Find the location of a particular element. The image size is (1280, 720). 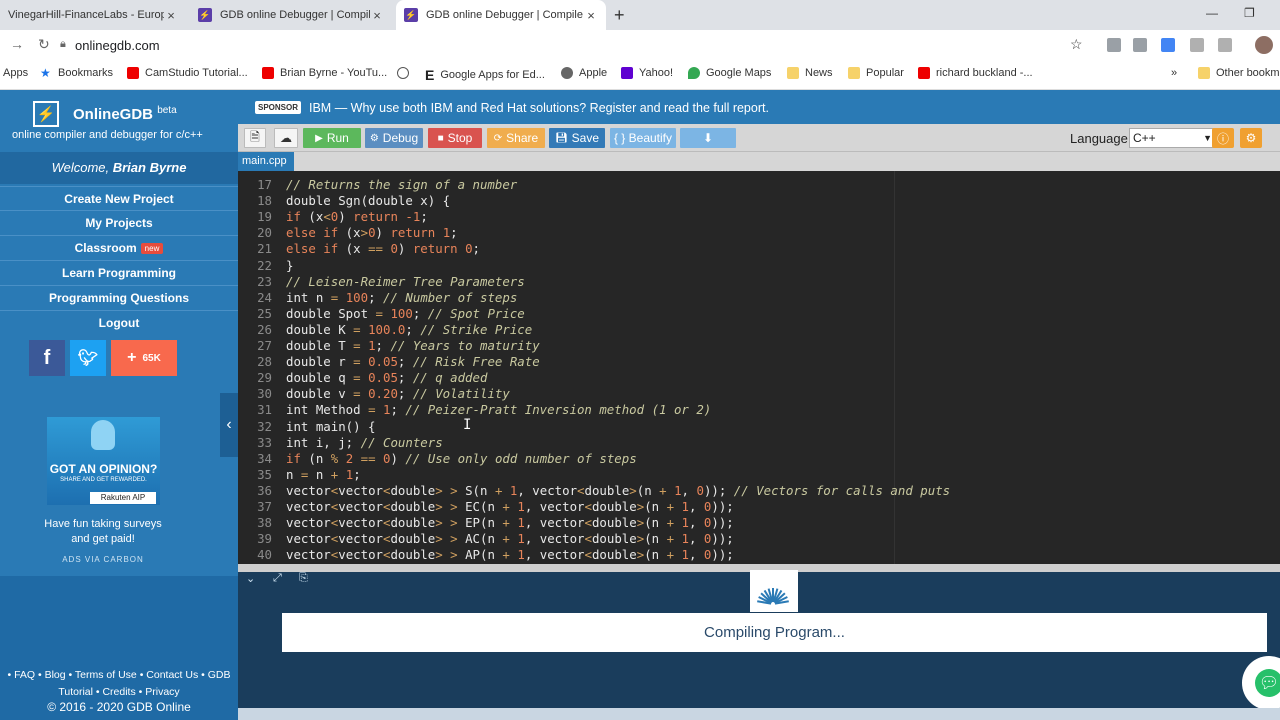

avatar is located at coordinates (1264, 45).